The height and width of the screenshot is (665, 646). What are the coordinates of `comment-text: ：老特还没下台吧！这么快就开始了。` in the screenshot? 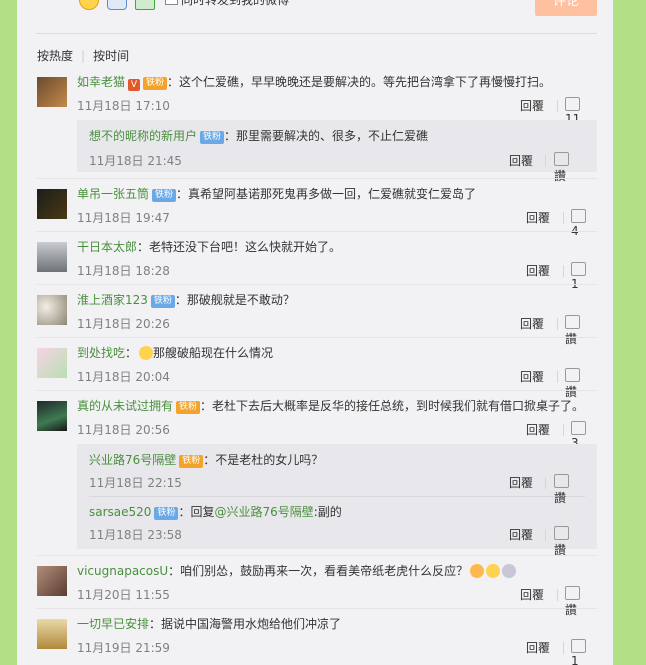 It's located at (239, 247).